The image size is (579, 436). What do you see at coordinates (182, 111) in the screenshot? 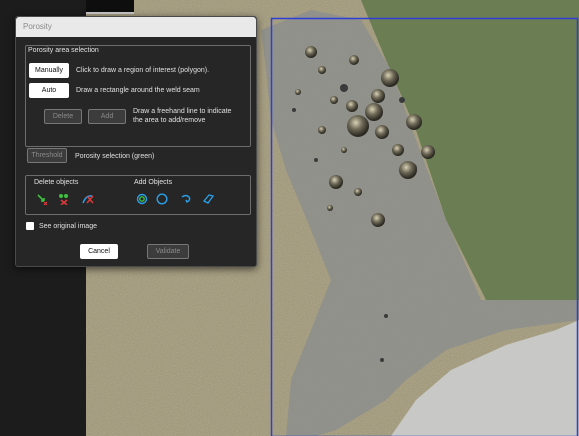
I see `freehand-description-line1: Draw a freehand line to indicate` at bounding box center [182, 111].